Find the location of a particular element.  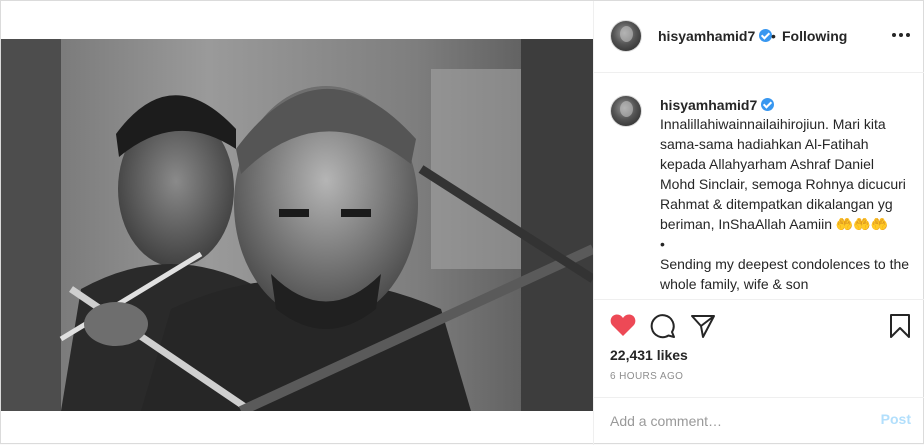

author-username: hisyamhamid7 is located at coordinates (706, 36).